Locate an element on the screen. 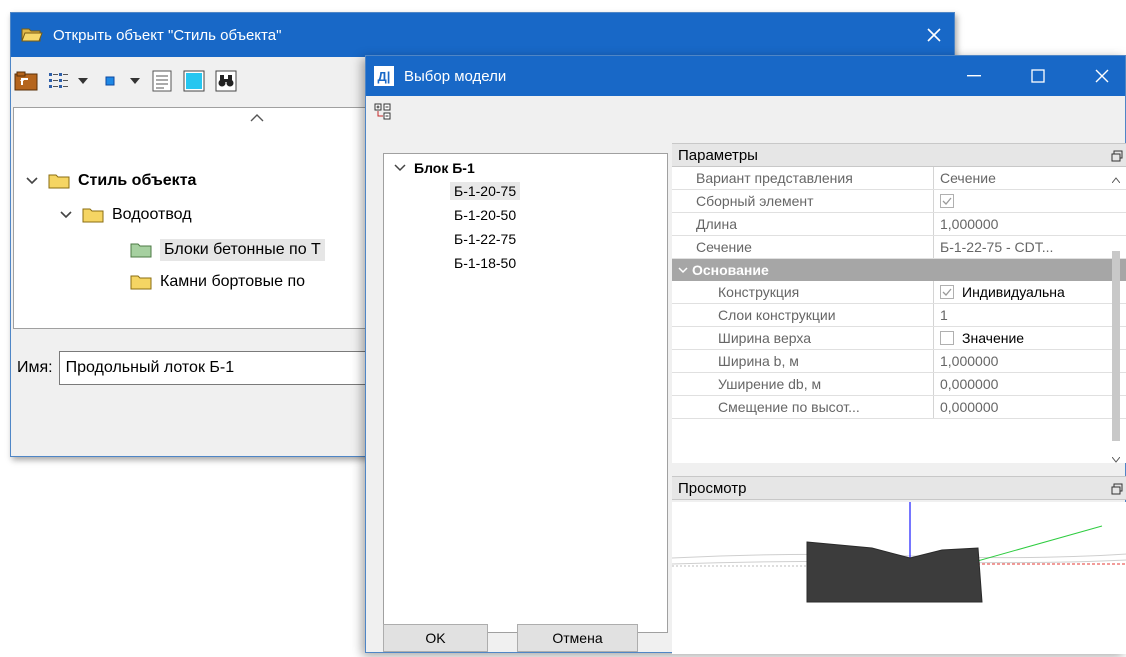  icon-dropdown-chevron-icon is located at coordinates (135, 81).